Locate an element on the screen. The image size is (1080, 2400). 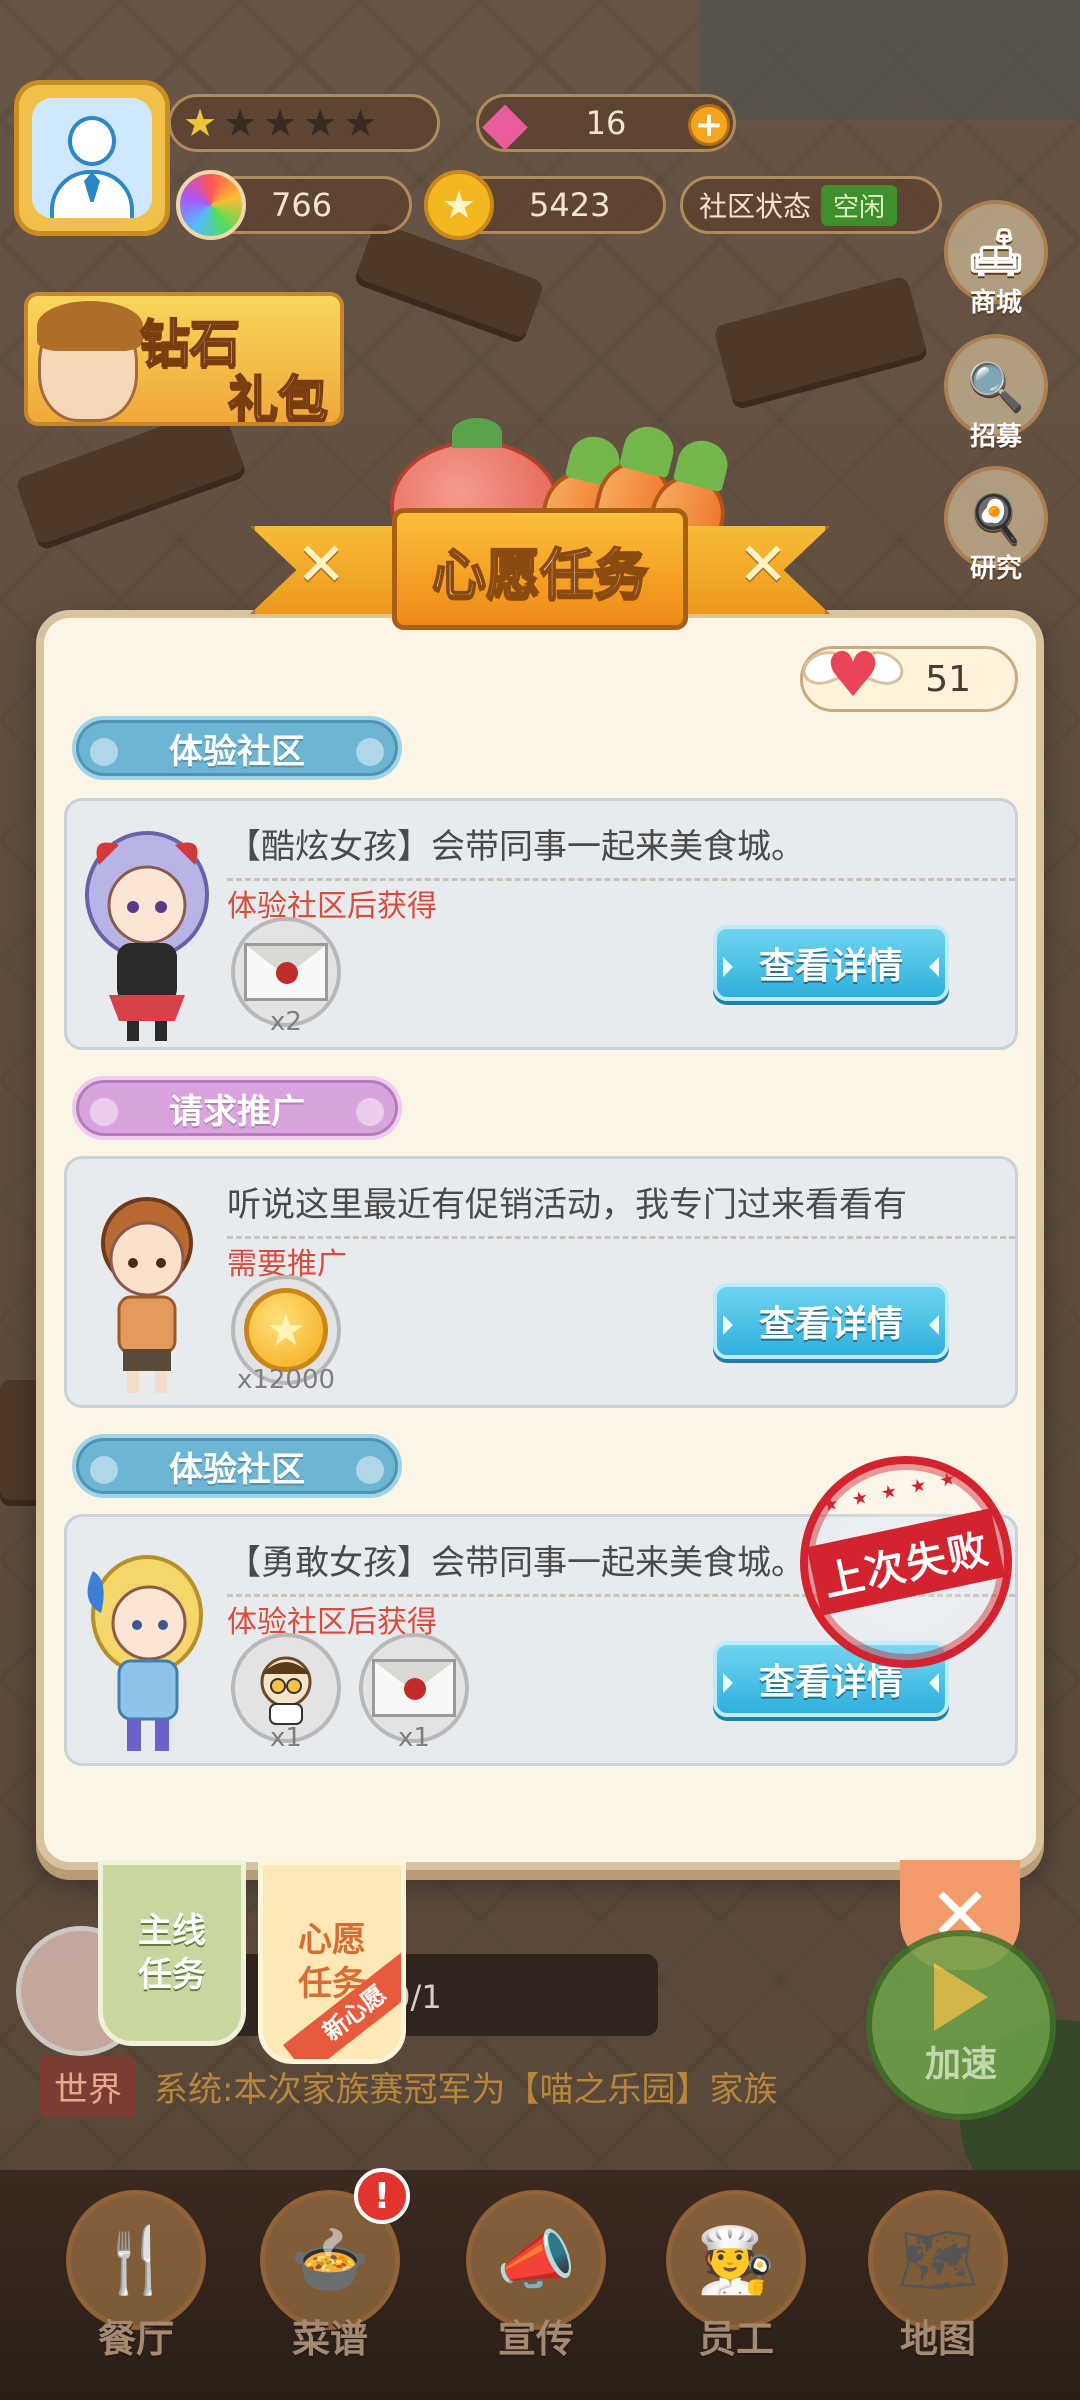
side-button-label: 研究 is located at coordinates (995, 569).